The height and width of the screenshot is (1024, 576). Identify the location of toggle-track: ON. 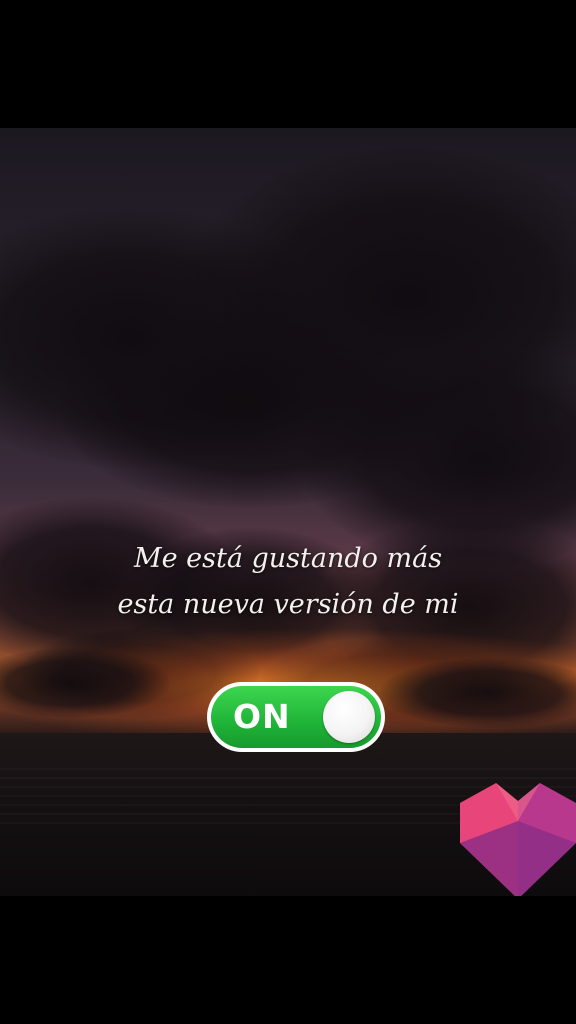
(296, 717).